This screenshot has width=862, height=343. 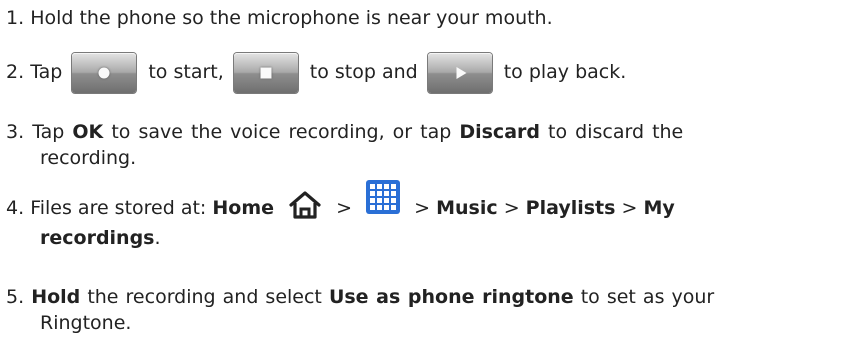 I want to click on middle-text: to save the voice recording, or tap, so click(x=281, y=132).